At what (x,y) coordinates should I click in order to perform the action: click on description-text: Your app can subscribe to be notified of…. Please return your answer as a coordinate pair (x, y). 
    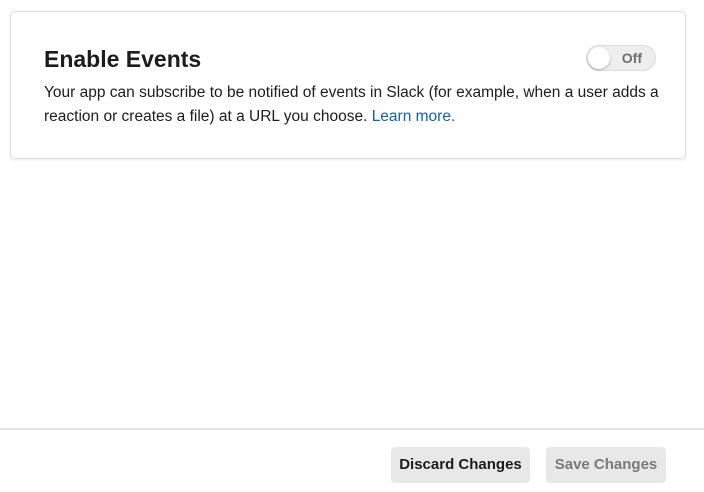
    Looking at the image, I should click on (351, 104).